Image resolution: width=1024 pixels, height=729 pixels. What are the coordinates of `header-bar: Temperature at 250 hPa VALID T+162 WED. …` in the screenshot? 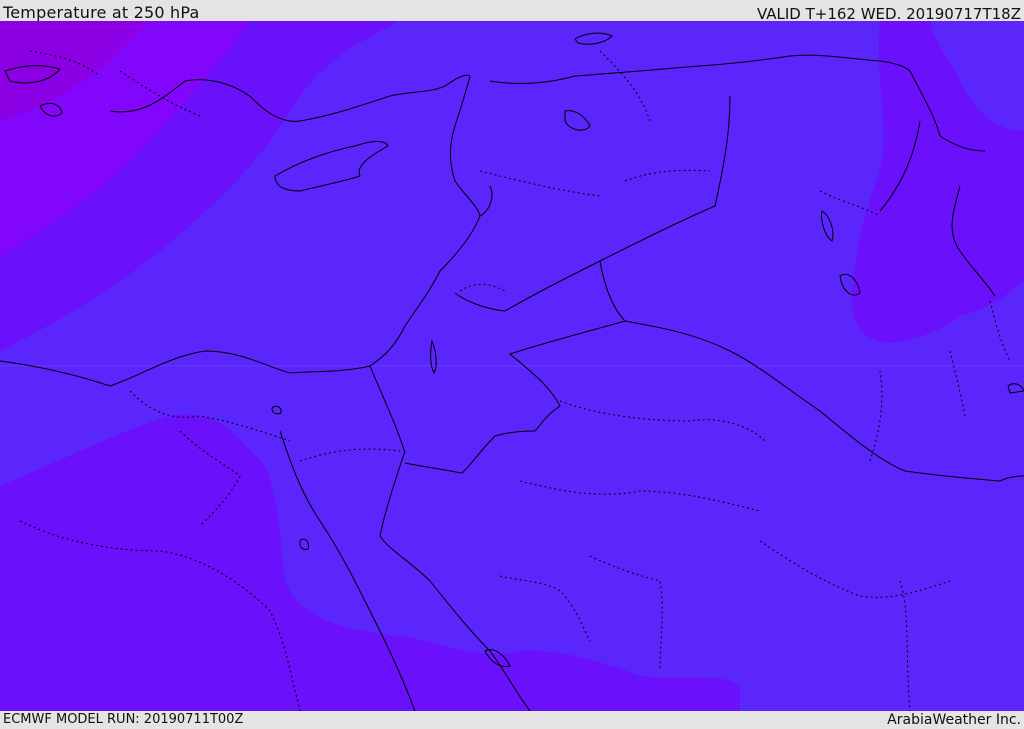 It's located at (512, 11).